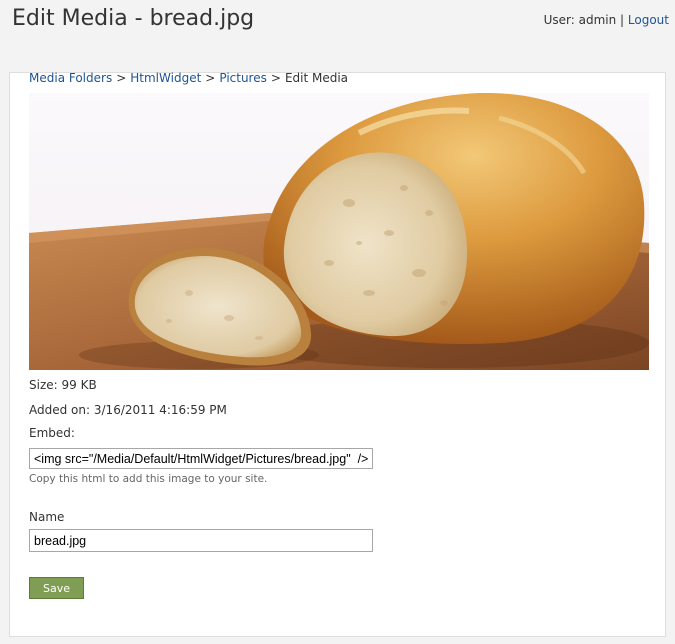 This screenshot has width=675, height=644. What do you see at coordinates (201, 540) in the screenshot?
I see `name-field` at bounding box center [201, 540].